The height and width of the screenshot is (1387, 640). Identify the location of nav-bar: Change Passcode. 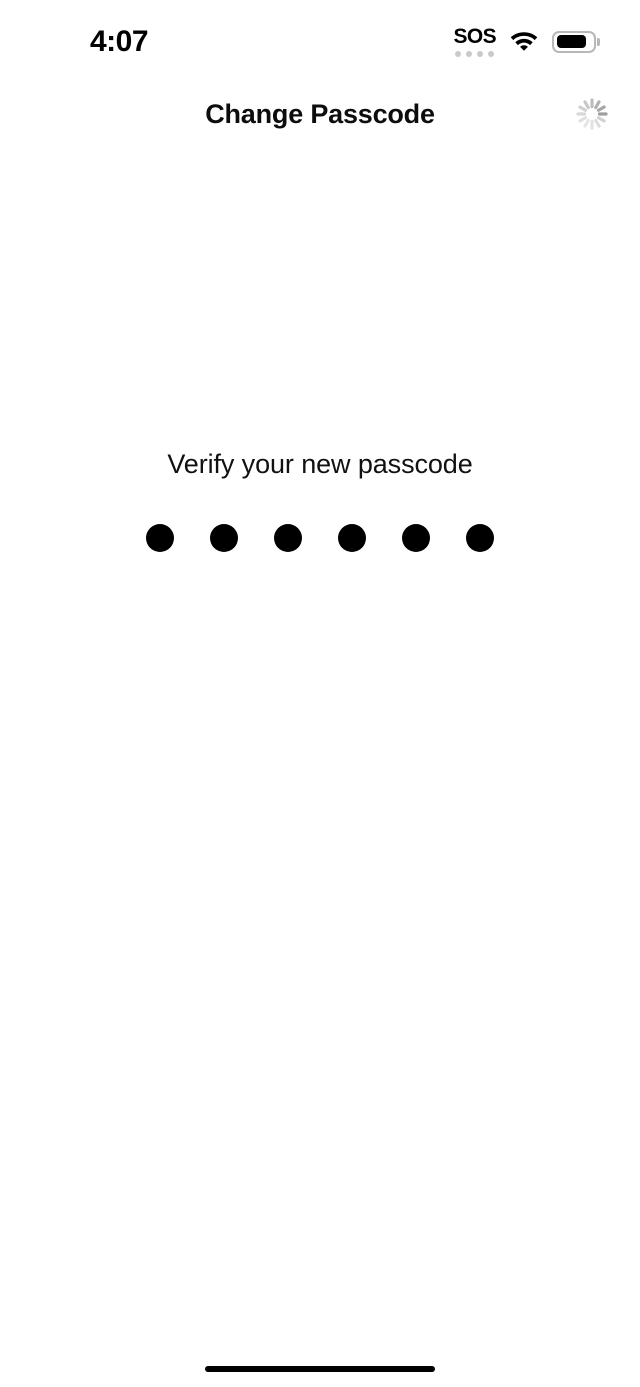
(320, 114).